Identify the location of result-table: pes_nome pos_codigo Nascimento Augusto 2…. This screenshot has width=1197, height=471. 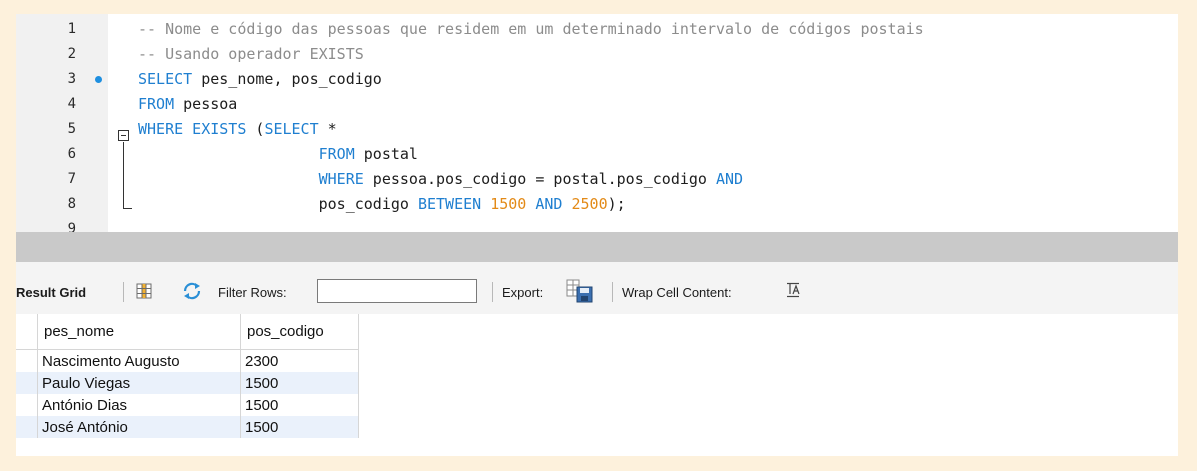
(187, 376).